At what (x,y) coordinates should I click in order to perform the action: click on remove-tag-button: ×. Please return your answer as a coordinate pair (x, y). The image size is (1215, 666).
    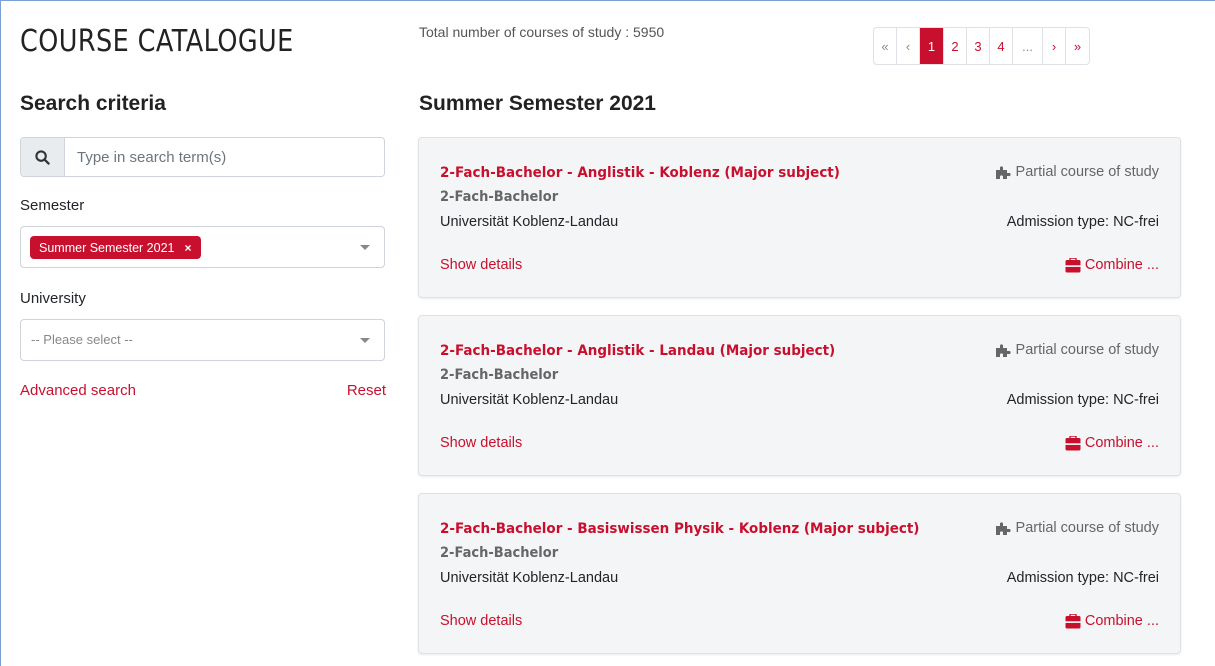
    Looking at the image, I should click on (187, 248).